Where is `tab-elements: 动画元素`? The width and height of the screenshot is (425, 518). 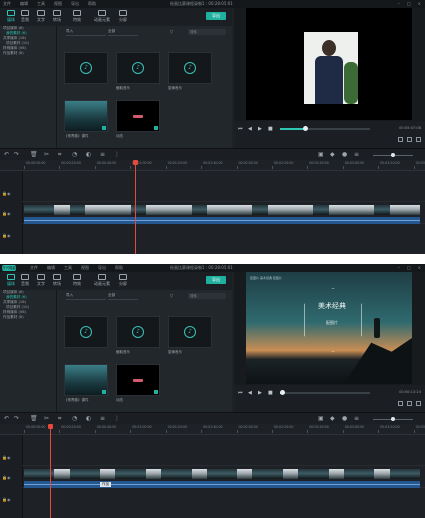 tab-elements: 动画元素 is located at coordinates (102, 17).